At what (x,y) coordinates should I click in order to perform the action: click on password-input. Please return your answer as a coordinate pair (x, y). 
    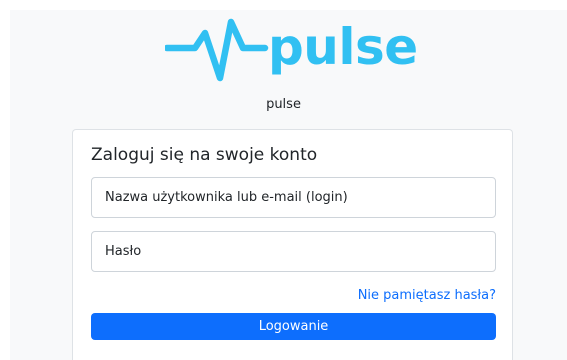
    Looking at the image, I should click on (293, 251).